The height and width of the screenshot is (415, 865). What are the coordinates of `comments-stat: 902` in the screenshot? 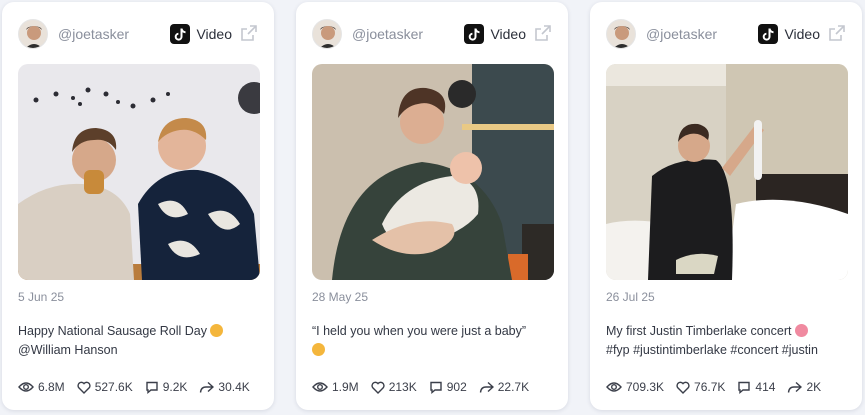 It's located at (448, 387).